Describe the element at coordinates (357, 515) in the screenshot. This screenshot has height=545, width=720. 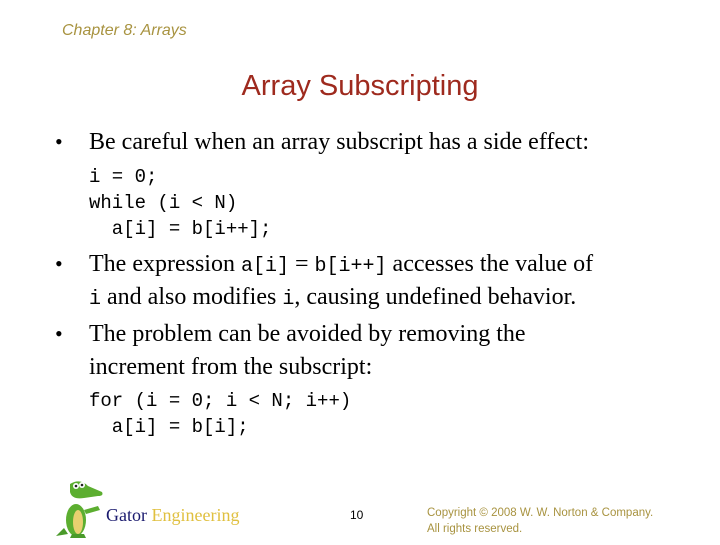
I see `page-number: 10` at that location.